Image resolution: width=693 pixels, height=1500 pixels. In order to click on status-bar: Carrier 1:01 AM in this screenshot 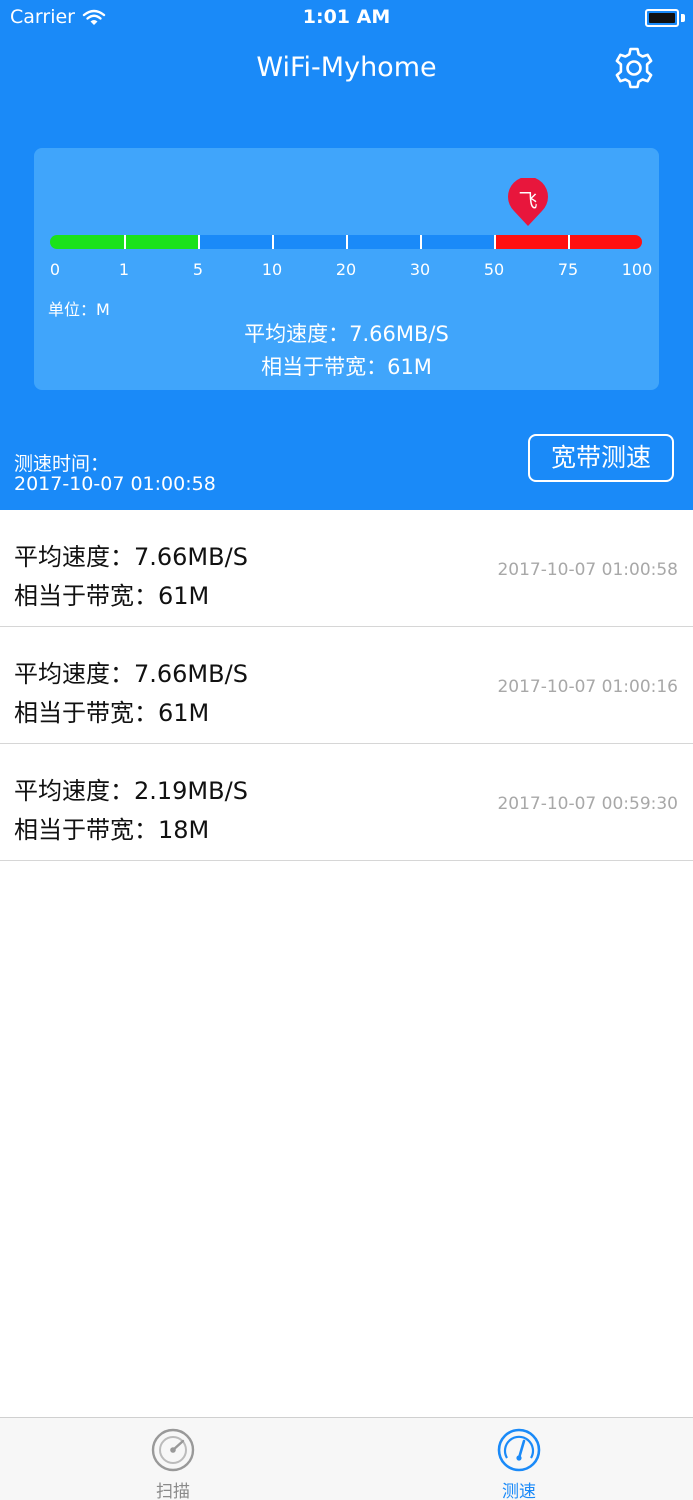, I will do `click(346, 20)`.